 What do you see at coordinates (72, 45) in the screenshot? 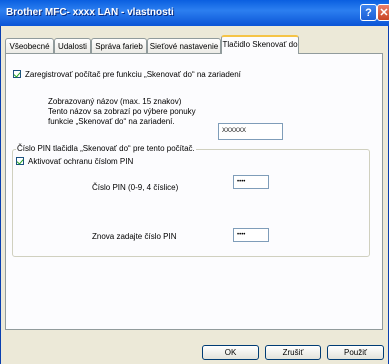
I see `tab-events: Udalosti` at bounding box center [72, 45].